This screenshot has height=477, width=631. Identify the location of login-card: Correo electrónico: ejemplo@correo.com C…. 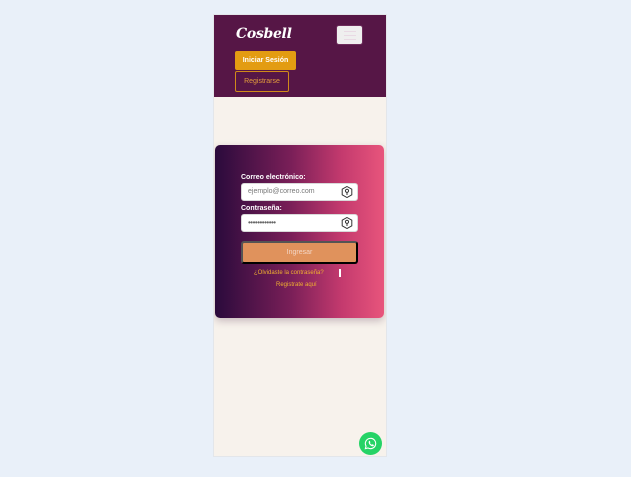
(299, 231).